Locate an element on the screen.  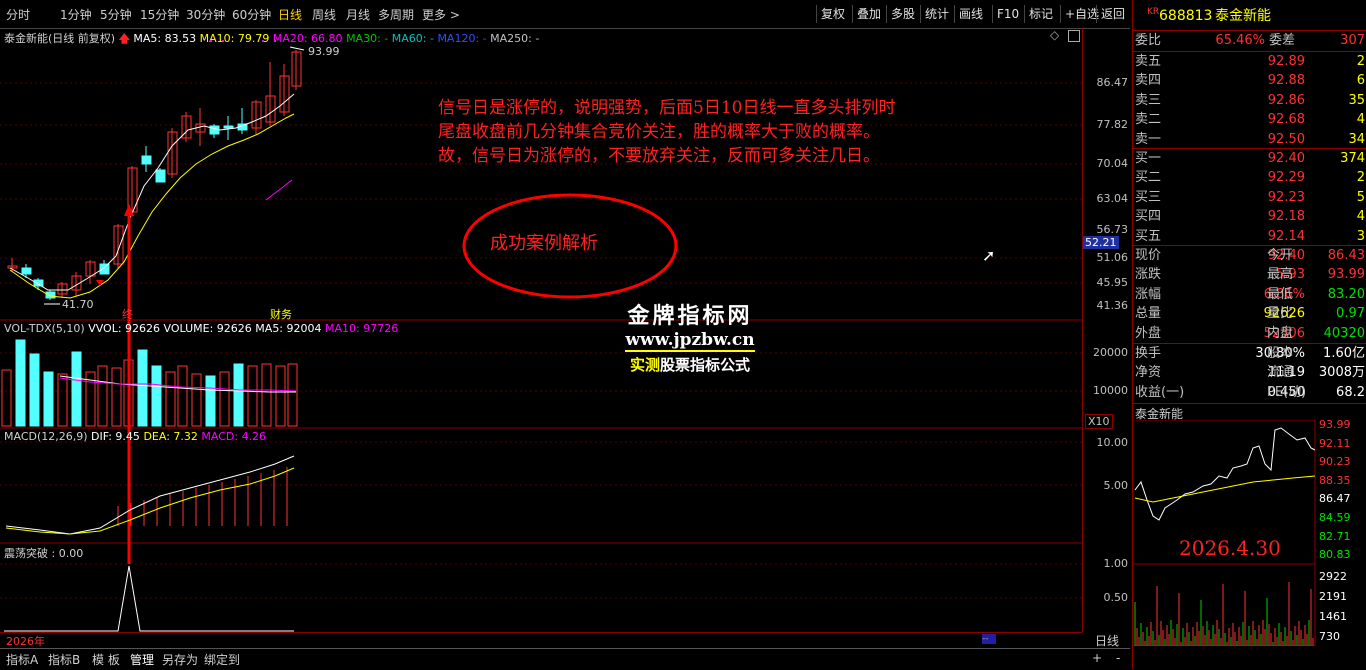
stat-label: 量比 is located at coordinates (1280, 314).